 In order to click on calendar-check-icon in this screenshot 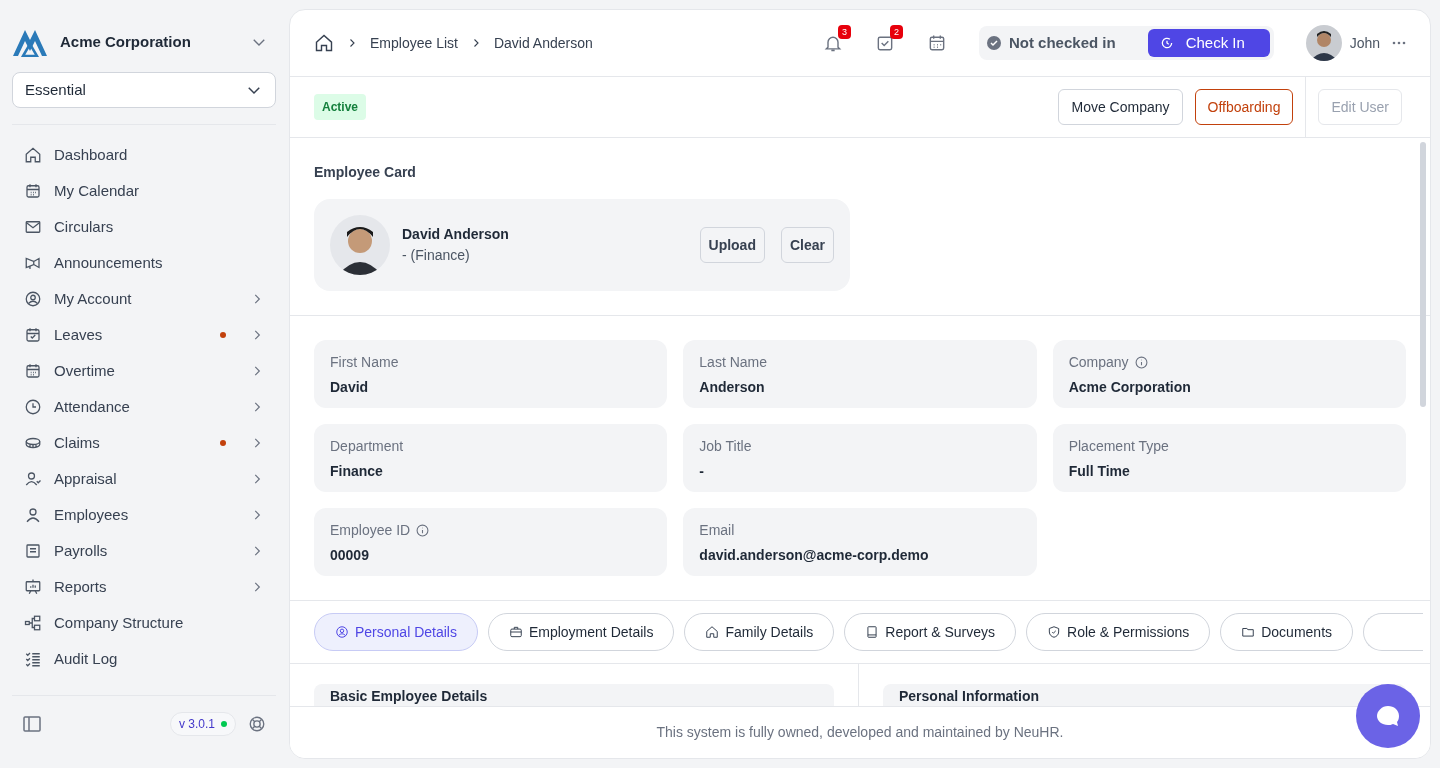, I will do `click(33, 335)`.